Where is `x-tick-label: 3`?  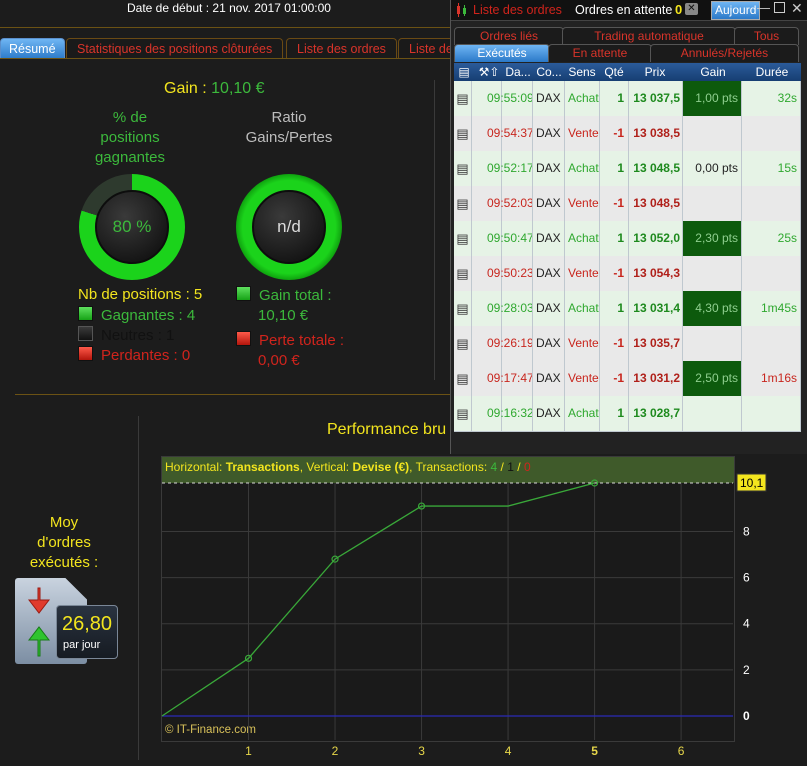
x-tick-label: 3 is located at coordinates (421, 751).